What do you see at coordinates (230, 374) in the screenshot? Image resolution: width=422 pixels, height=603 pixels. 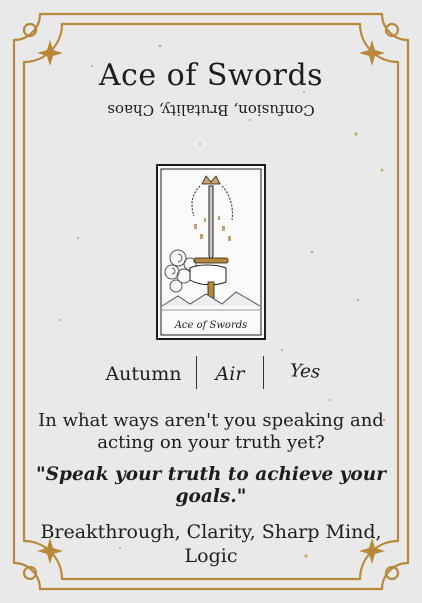 I see `element-label: Air` at bounding box center [230, 374].